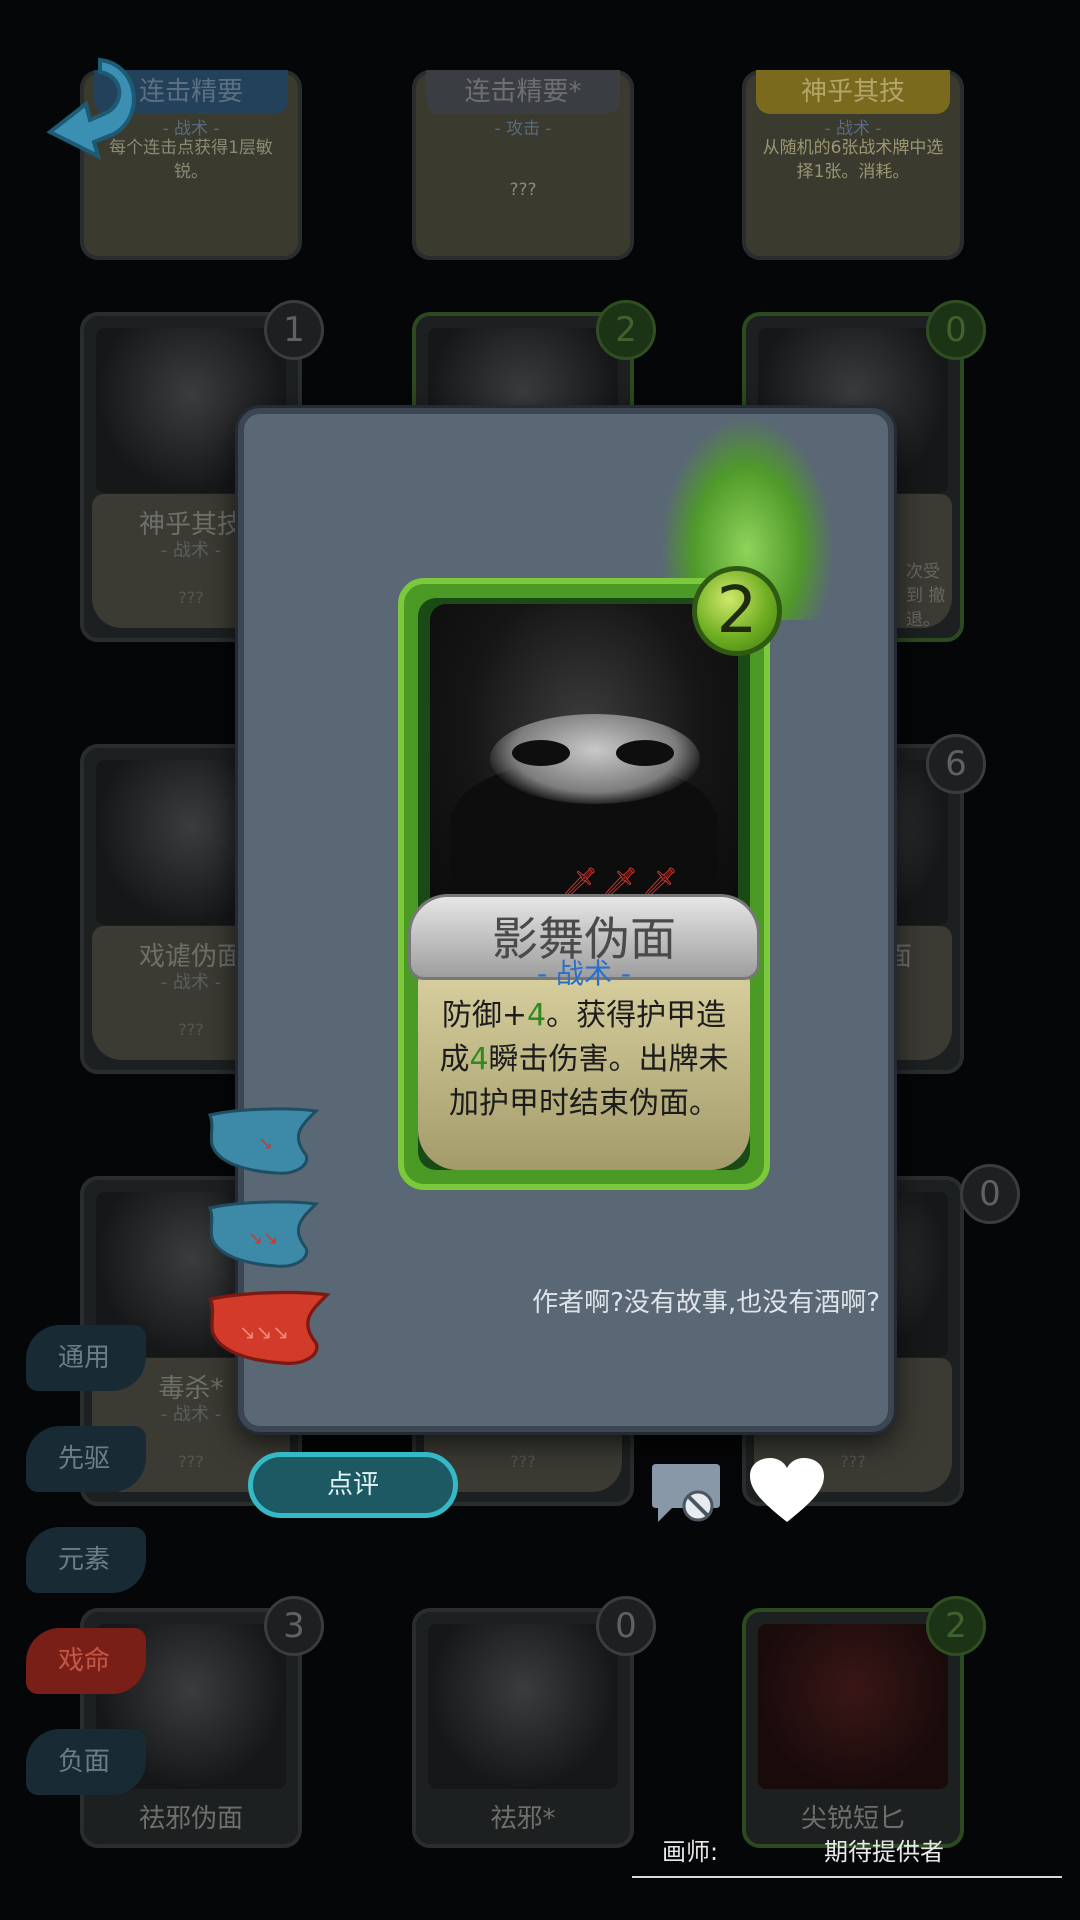 The height and width of the screenshot is (1920, 1080). What do you see at coordinates (884, 1852) in the screenshot?
I see `artist-name: 期待提供者` at bounding box center [884, 1852].